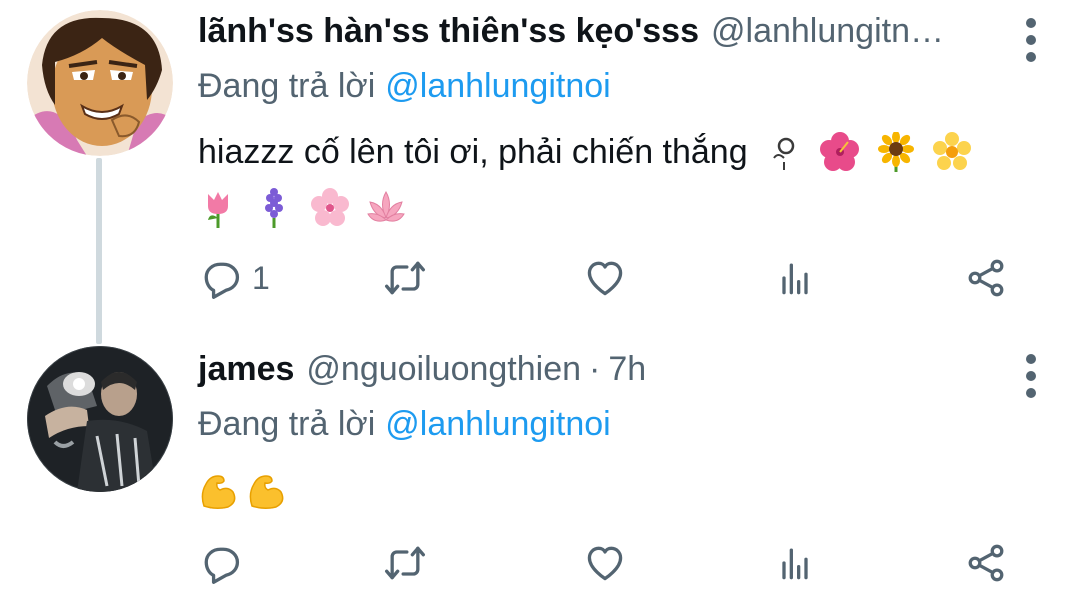 This screenshot has width=1080, height=600. I want to click on sunflower-emoji-icon, so click(895, 152).